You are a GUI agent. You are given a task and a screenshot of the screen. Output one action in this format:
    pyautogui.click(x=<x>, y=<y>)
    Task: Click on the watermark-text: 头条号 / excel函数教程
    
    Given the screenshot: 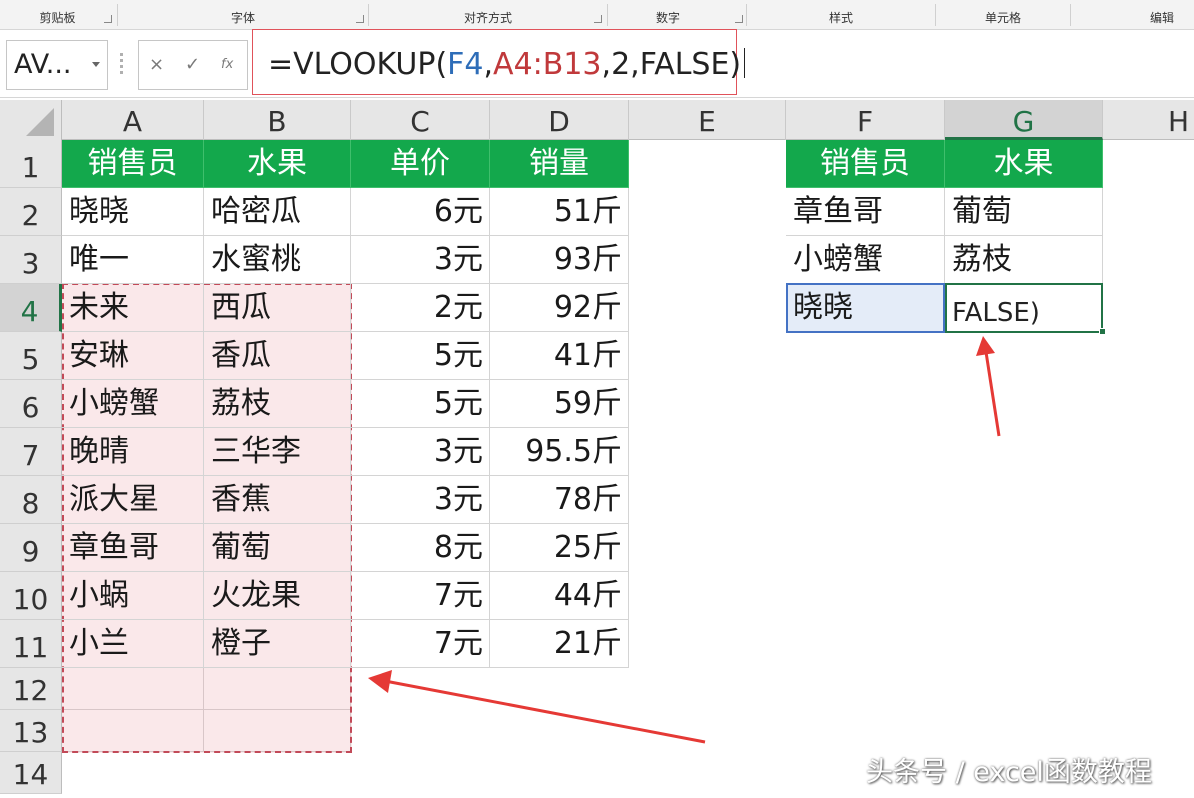 What is the action you would take?
    pyautogui.click(x=1009, y=772)
    